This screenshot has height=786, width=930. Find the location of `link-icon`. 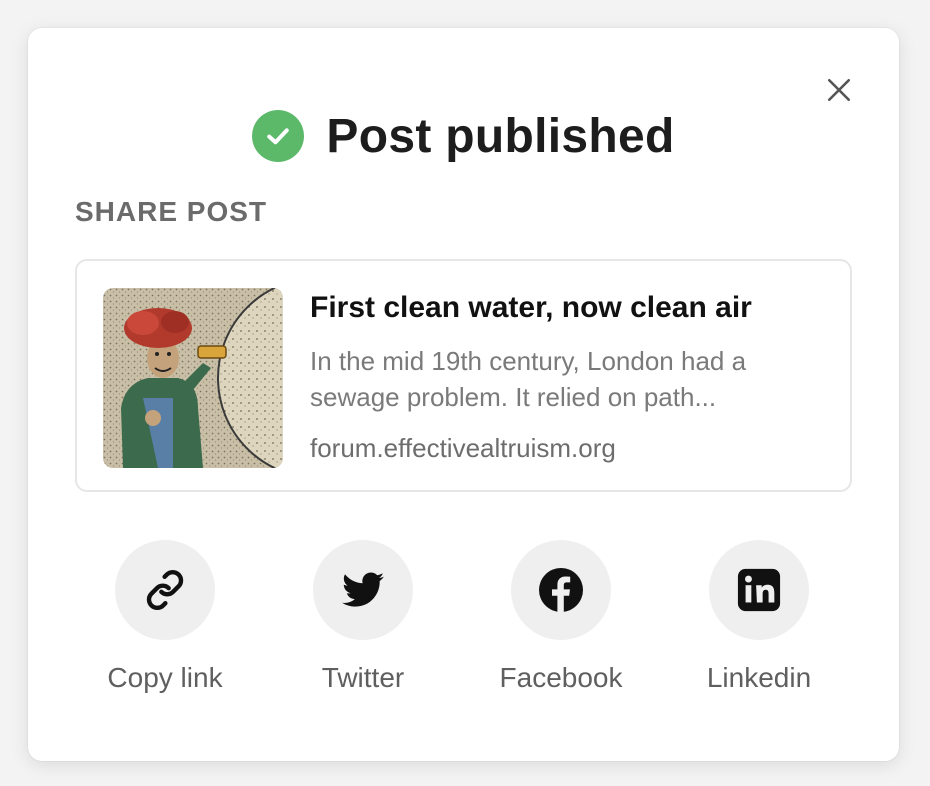

link-icon is located at coordinates (165, 590).